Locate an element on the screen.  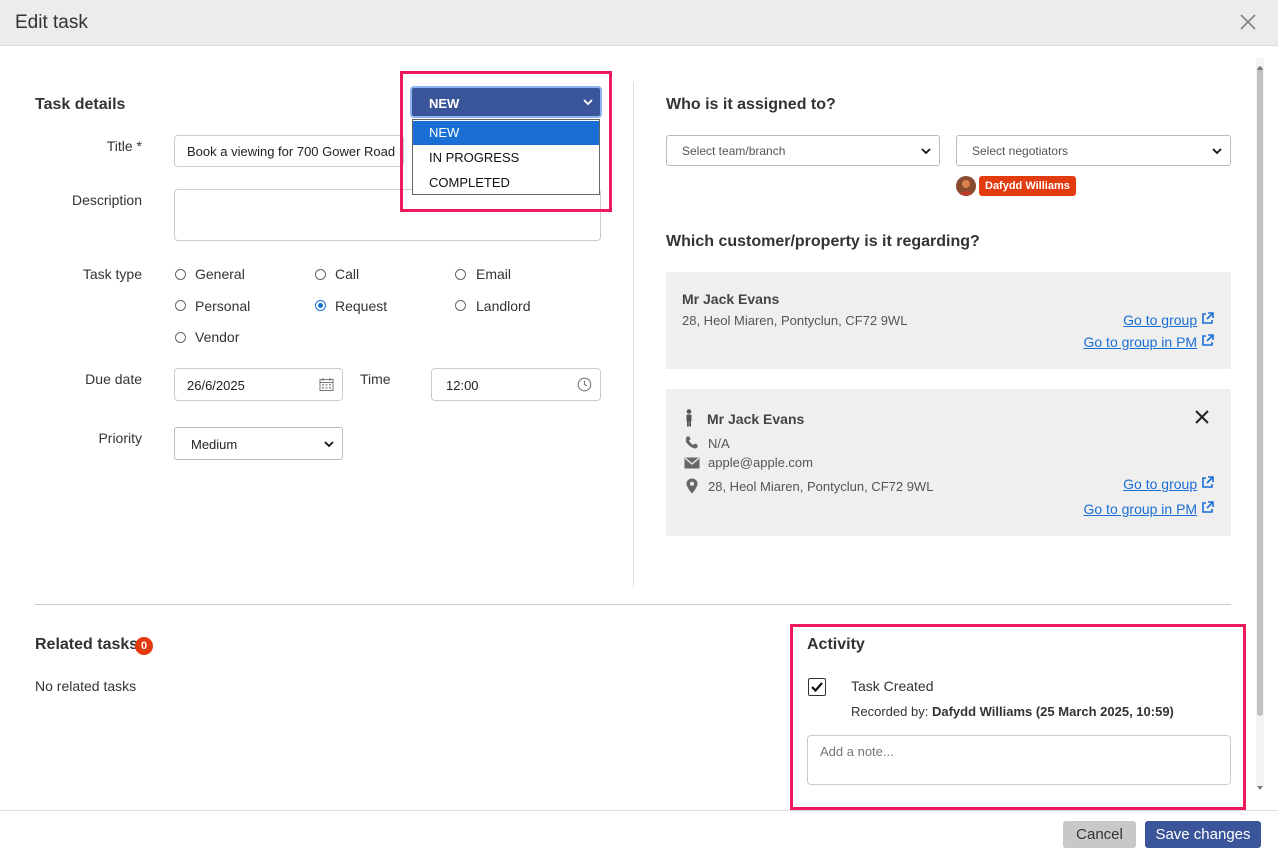
regarding-heading: Which customer/property is it regarding? is located at coordinates (823, 241).